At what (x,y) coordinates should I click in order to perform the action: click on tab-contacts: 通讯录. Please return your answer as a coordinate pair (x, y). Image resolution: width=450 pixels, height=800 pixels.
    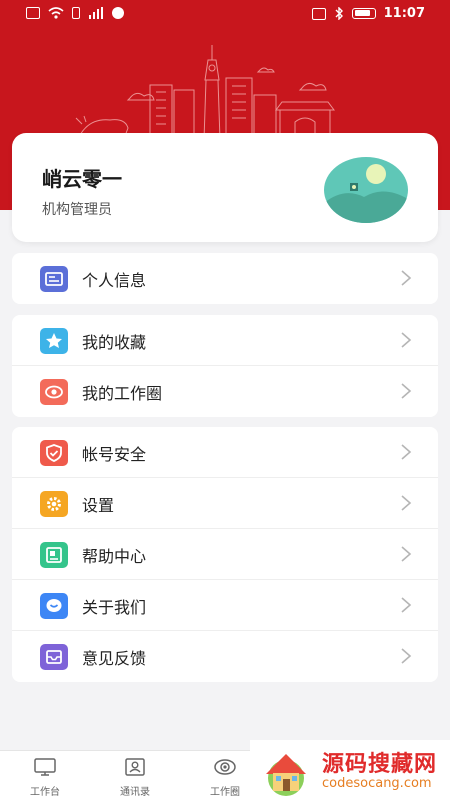
    Looking at the image, I should click on (135, 775).